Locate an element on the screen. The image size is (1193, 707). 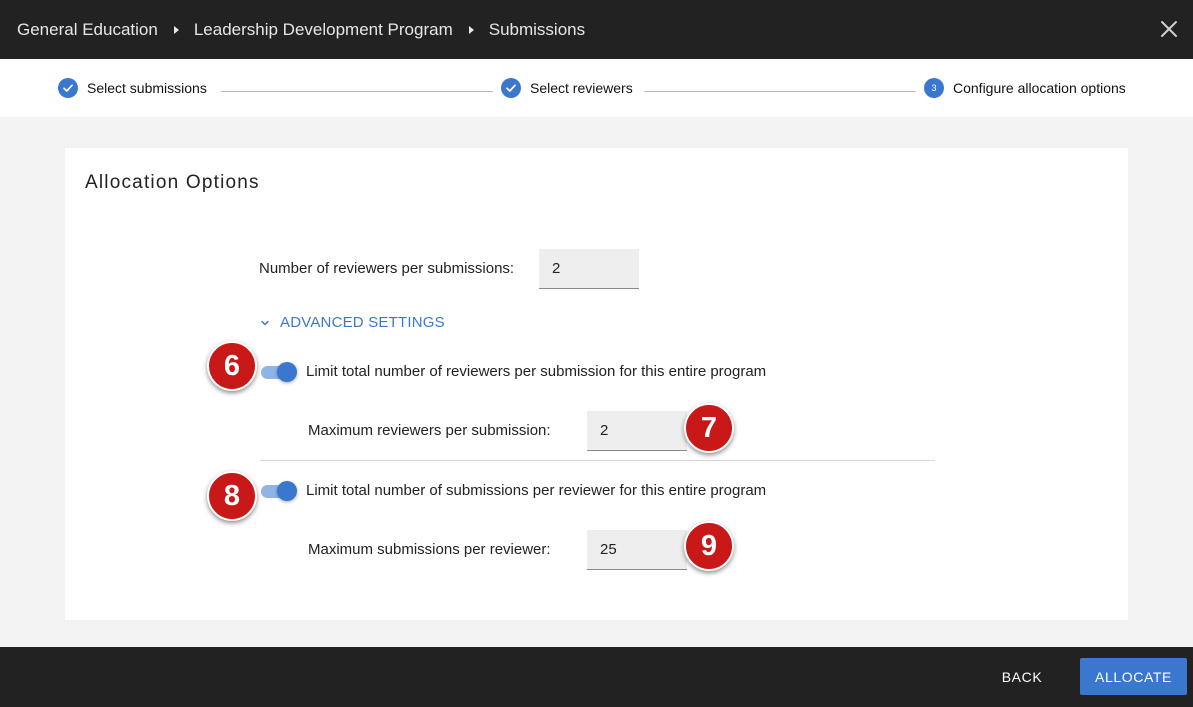
limit-reviewers-toggle is located at coordinates (278, 372).